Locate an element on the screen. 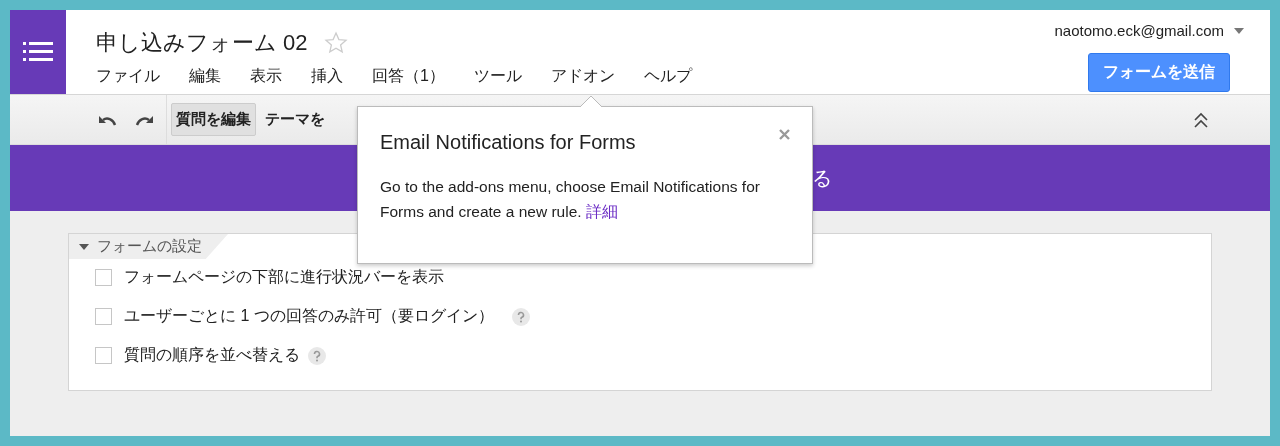  option-label: ユーザーごとに 1 つの回答のみ許可（要ログイン） is located at coordinates (309, 316).